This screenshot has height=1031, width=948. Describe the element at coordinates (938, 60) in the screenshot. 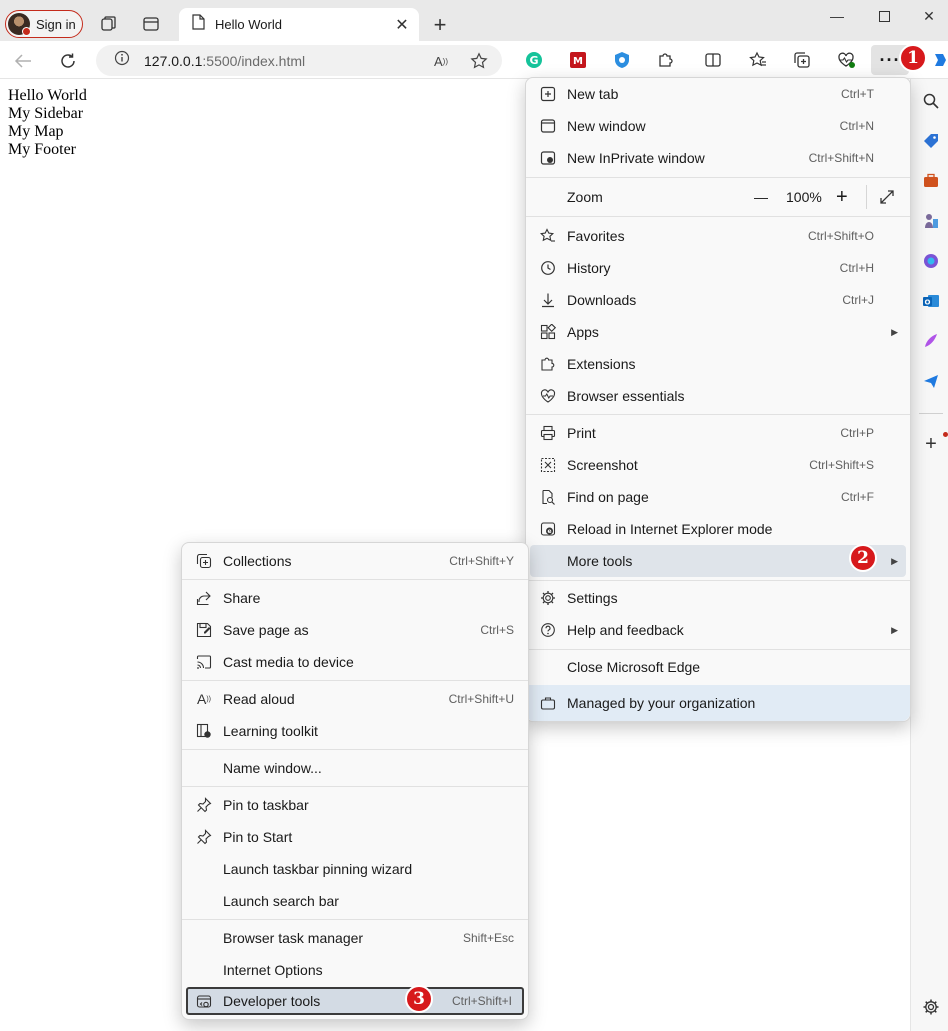

I see `copilot-icon` at that location.